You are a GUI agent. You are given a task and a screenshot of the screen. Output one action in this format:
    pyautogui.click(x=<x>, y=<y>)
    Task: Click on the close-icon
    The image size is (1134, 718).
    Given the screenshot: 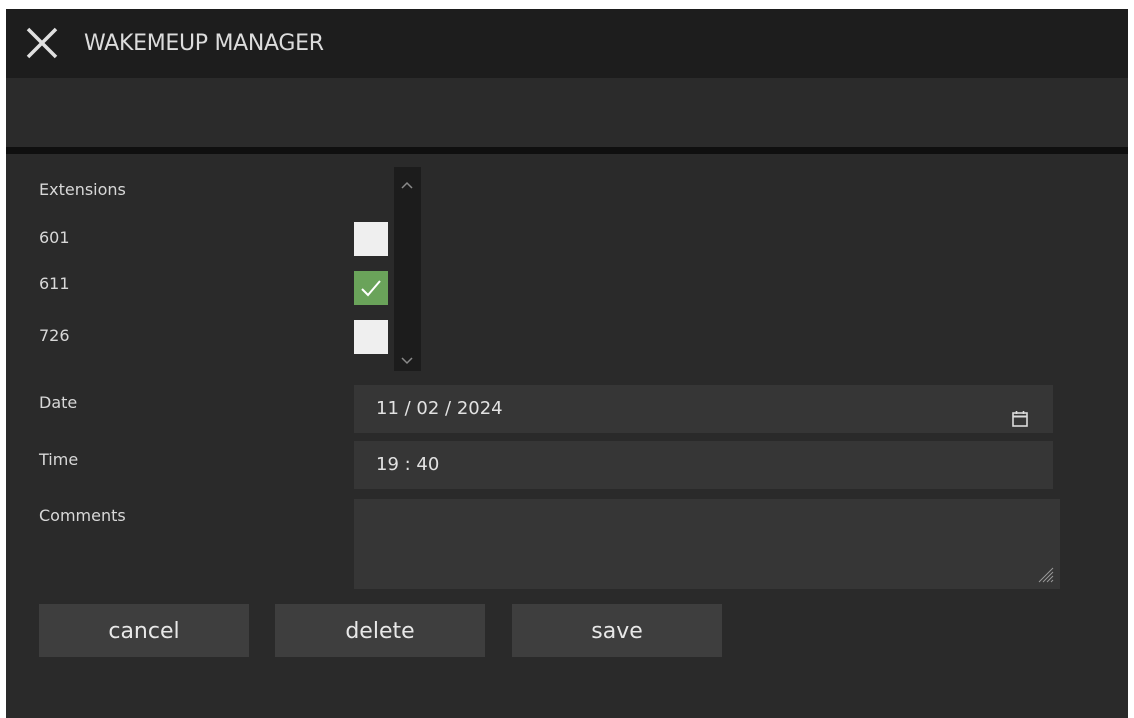 What is the action you would take?
    pyautogui.click(x=42, y=43)
    